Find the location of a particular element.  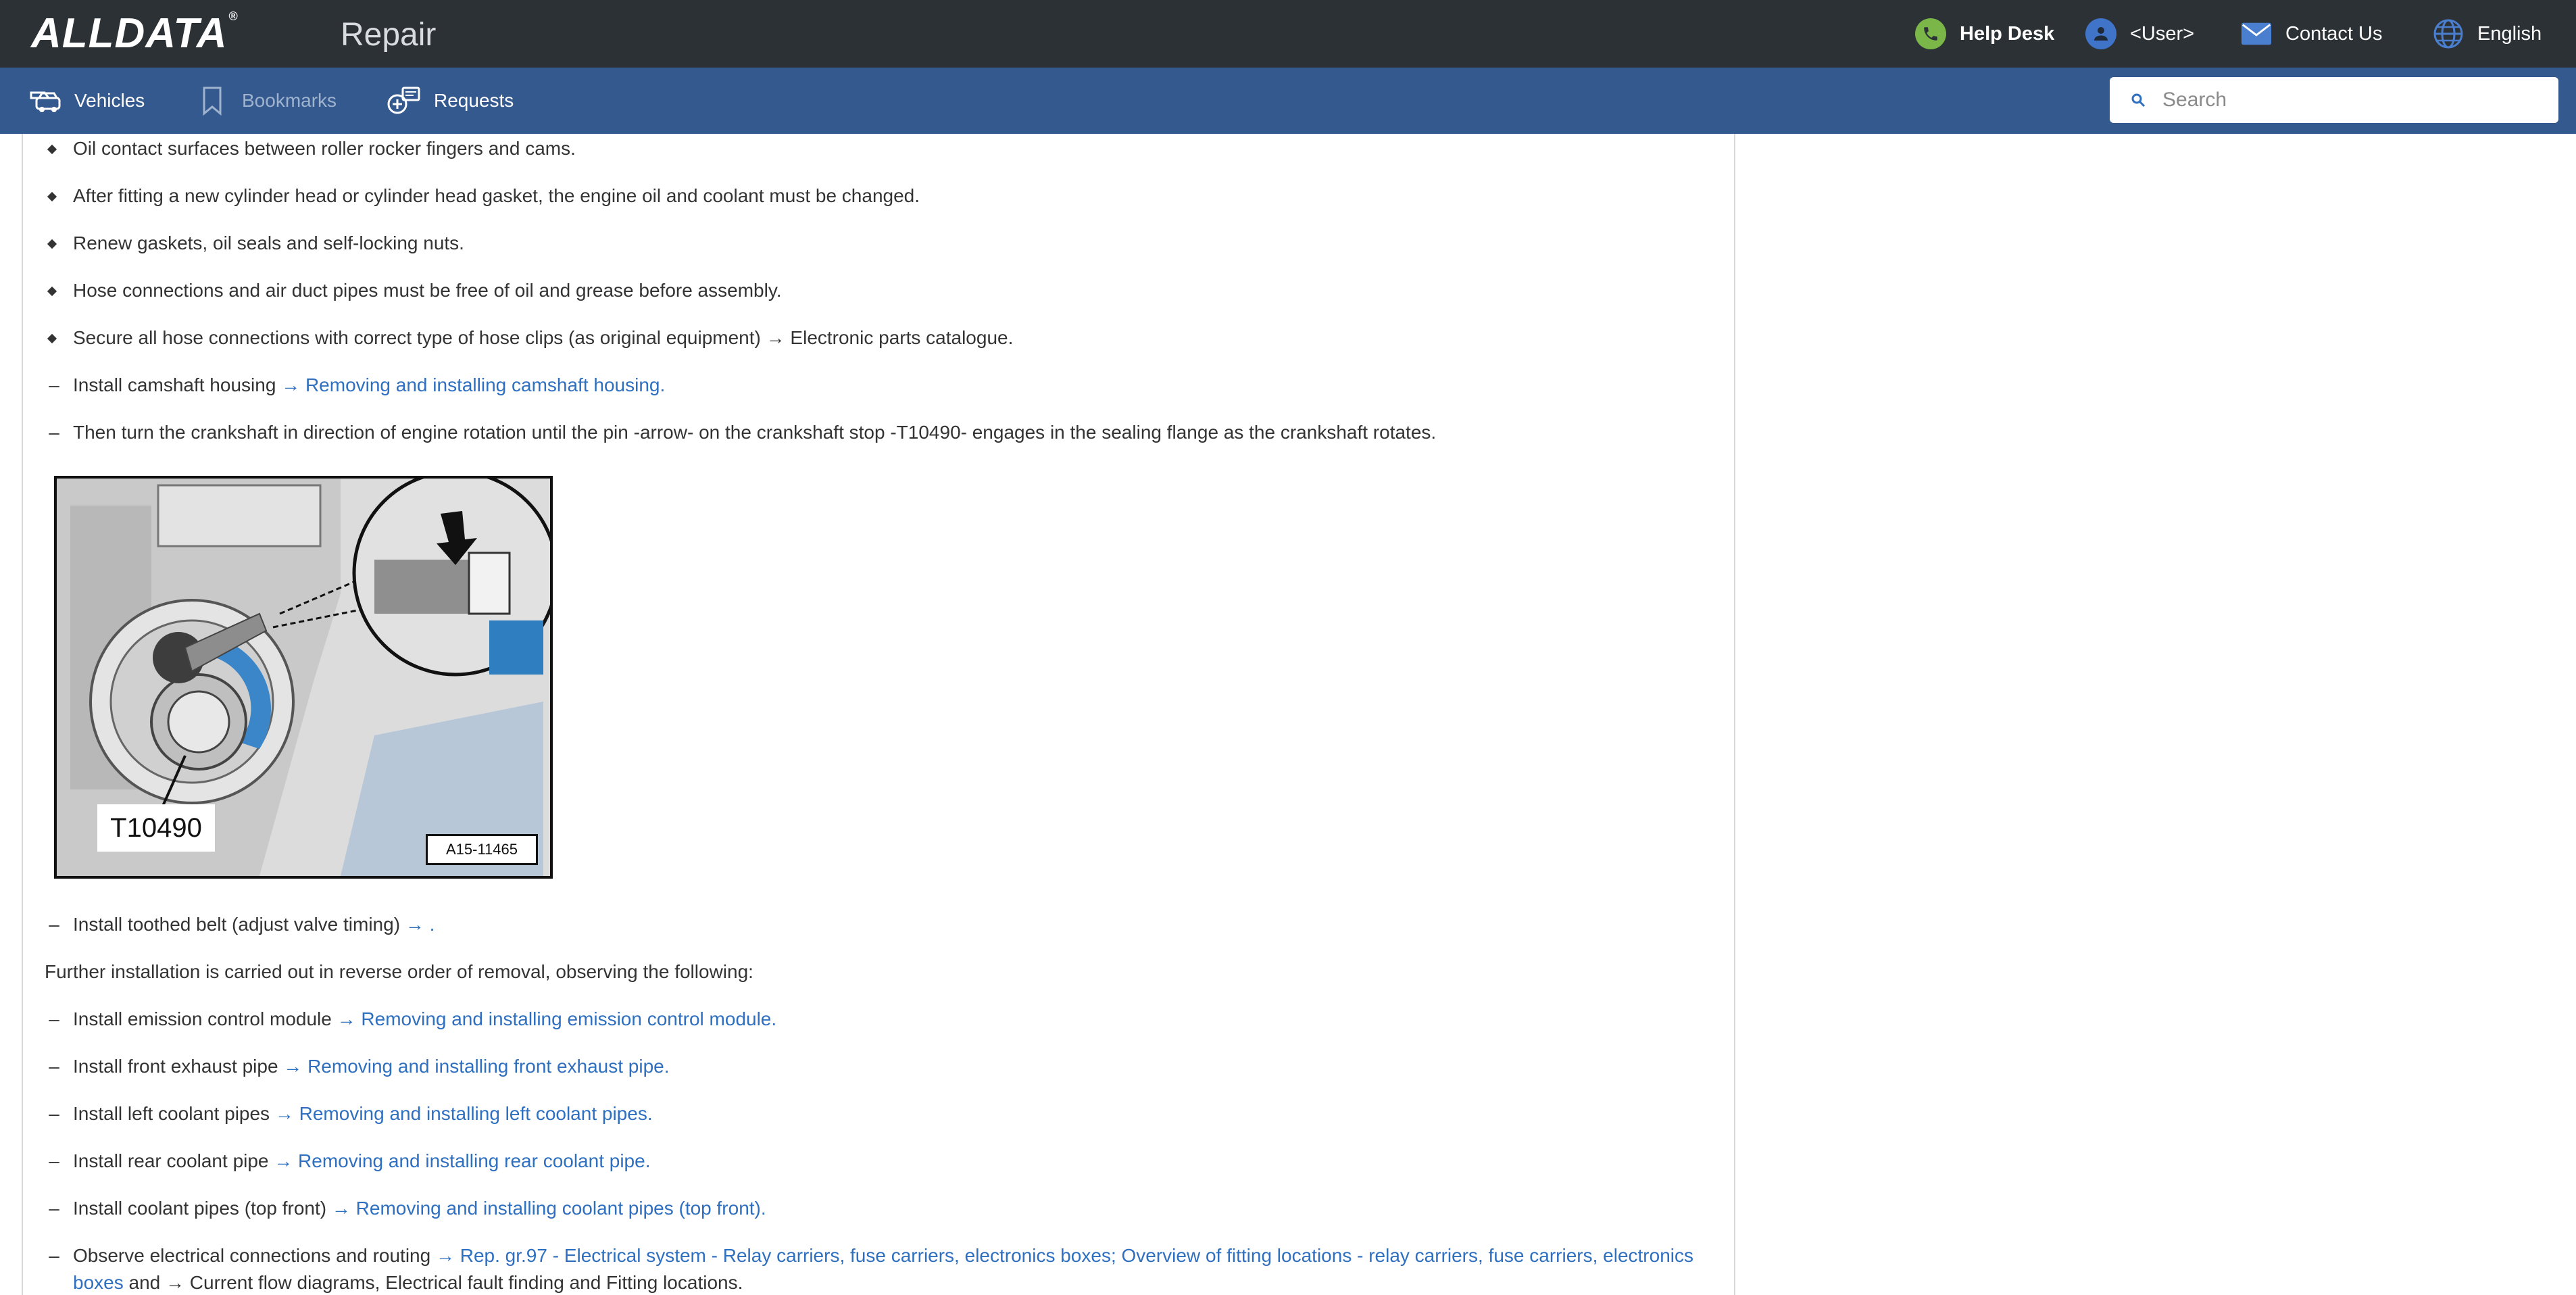

phone-icon is located at coordinates (1931, 33).